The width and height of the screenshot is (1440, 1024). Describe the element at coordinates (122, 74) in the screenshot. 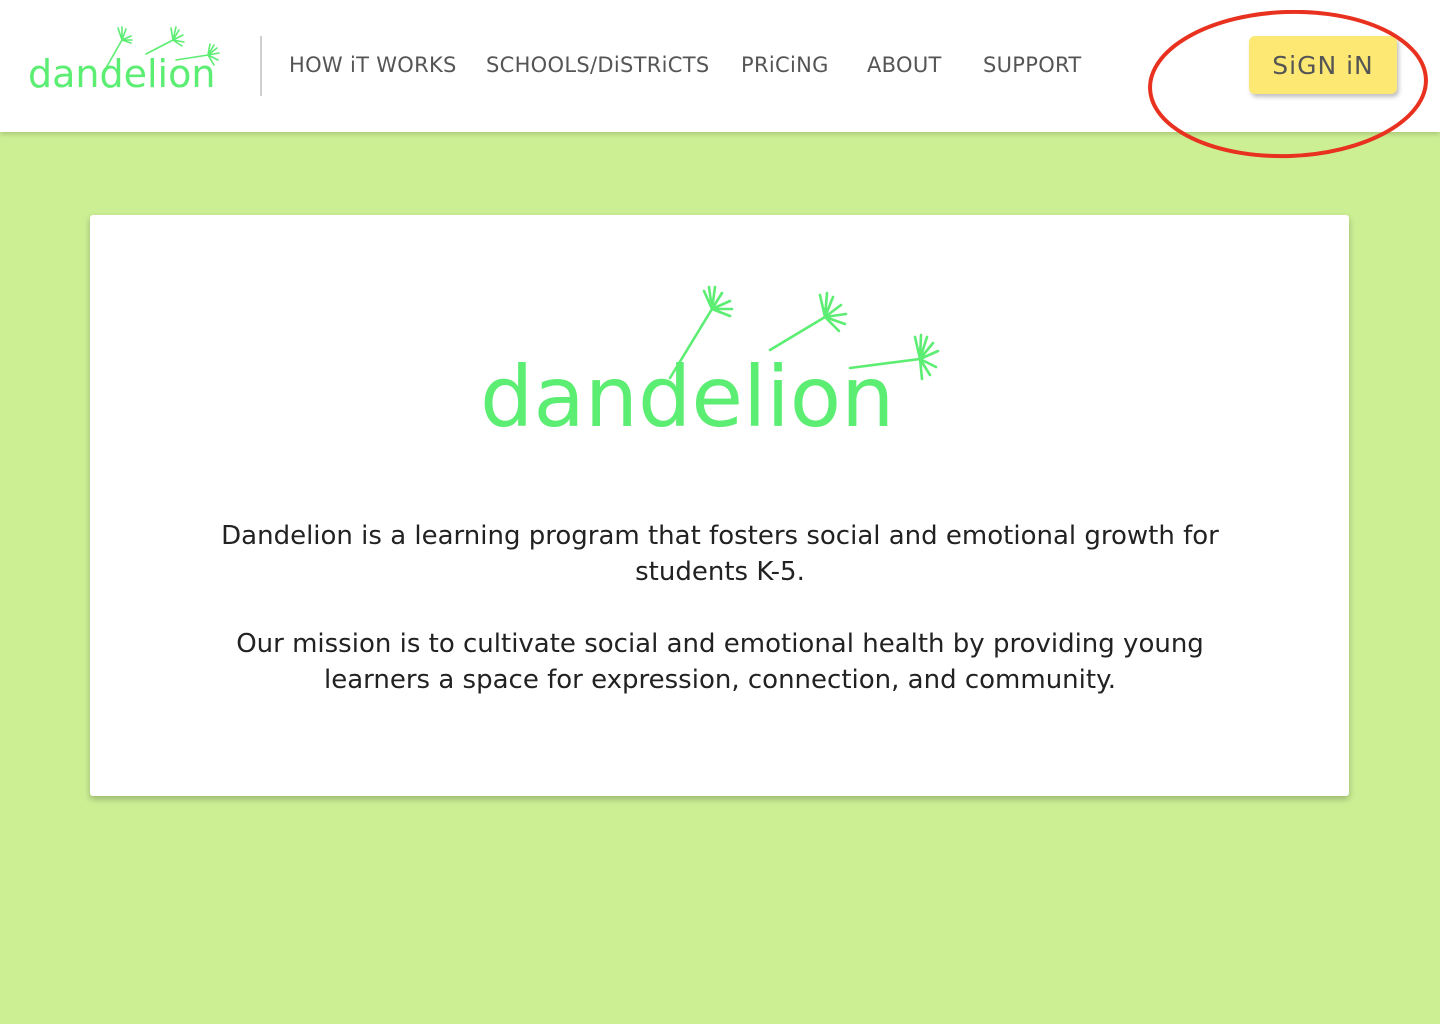

I see `brand-name: dandelion` at that location.